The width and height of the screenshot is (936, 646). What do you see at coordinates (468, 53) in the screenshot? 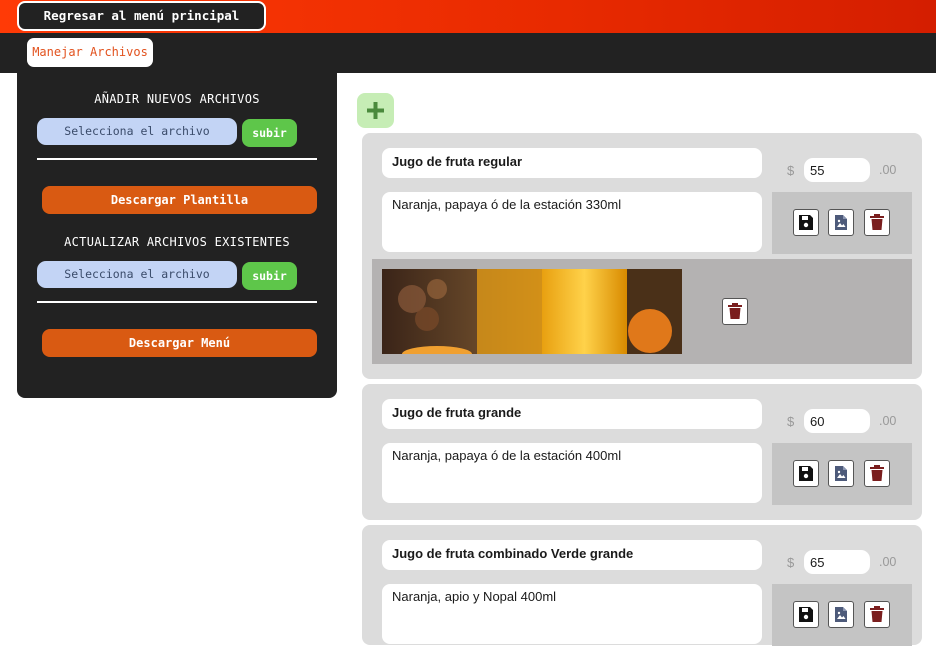
I see `nav-bar: Manejar Archivos` at bounding box center [468, 53].